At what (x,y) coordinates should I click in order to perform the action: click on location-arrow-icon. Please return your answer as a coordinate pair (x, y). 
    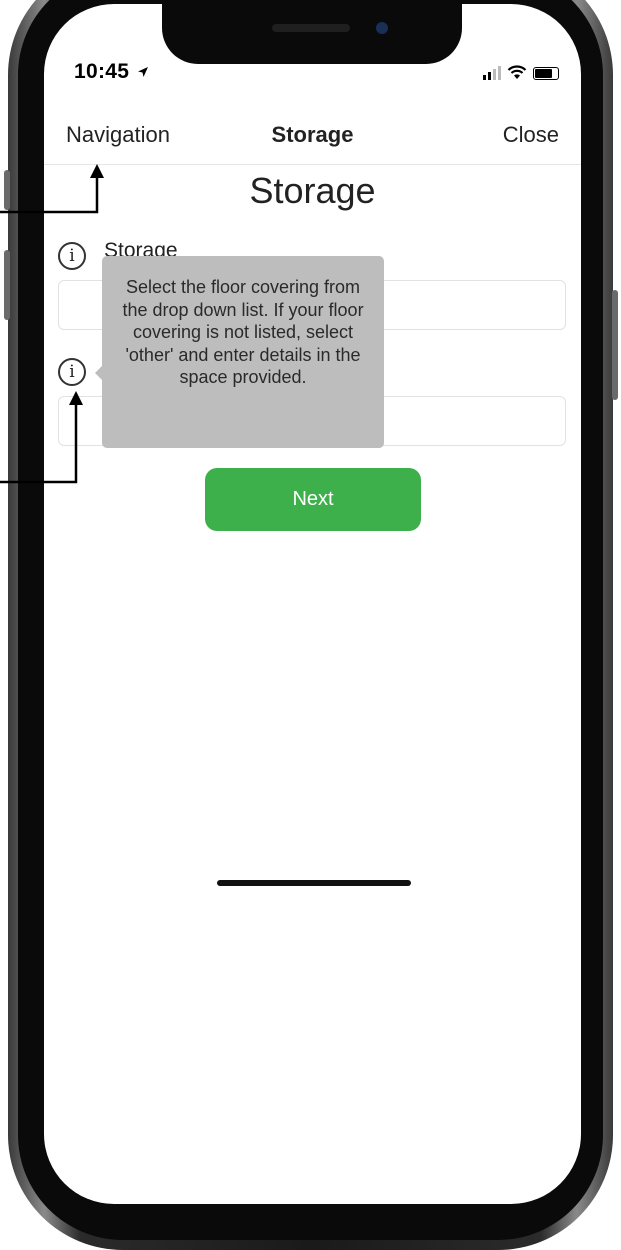
    Looking at the image, I should click on (143, 72).